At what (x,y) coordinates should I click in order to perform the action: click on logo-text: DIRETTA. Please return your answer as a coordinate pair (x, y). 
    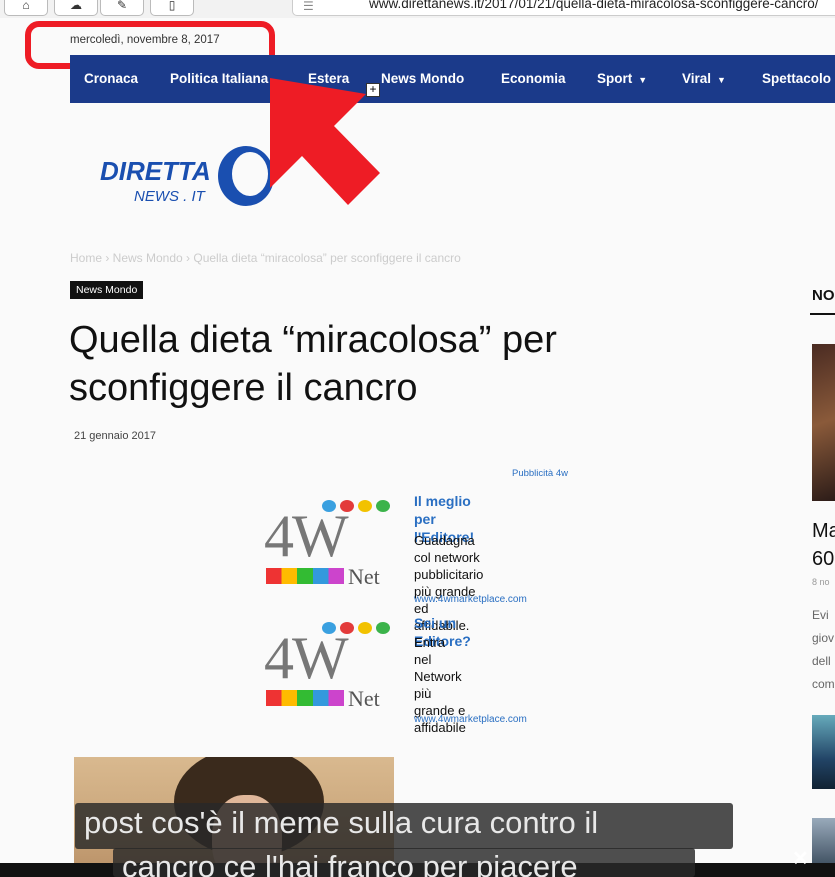
    Looking at the image, I should click on (155, 171).